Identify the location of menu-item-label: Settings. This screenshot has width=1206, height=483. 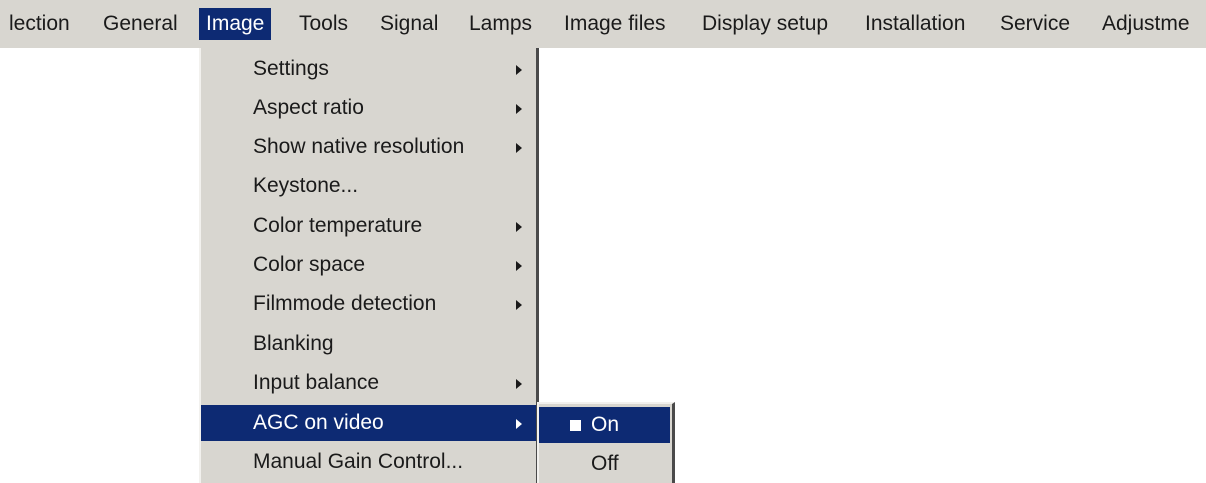
(291, 68).